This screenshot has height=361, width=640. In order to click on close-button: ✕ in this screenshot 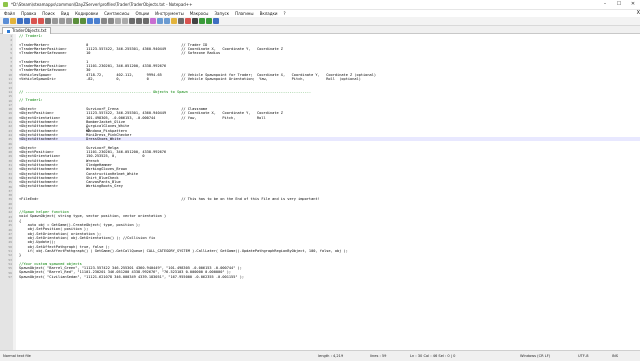, I will do `click(633, 4)`.